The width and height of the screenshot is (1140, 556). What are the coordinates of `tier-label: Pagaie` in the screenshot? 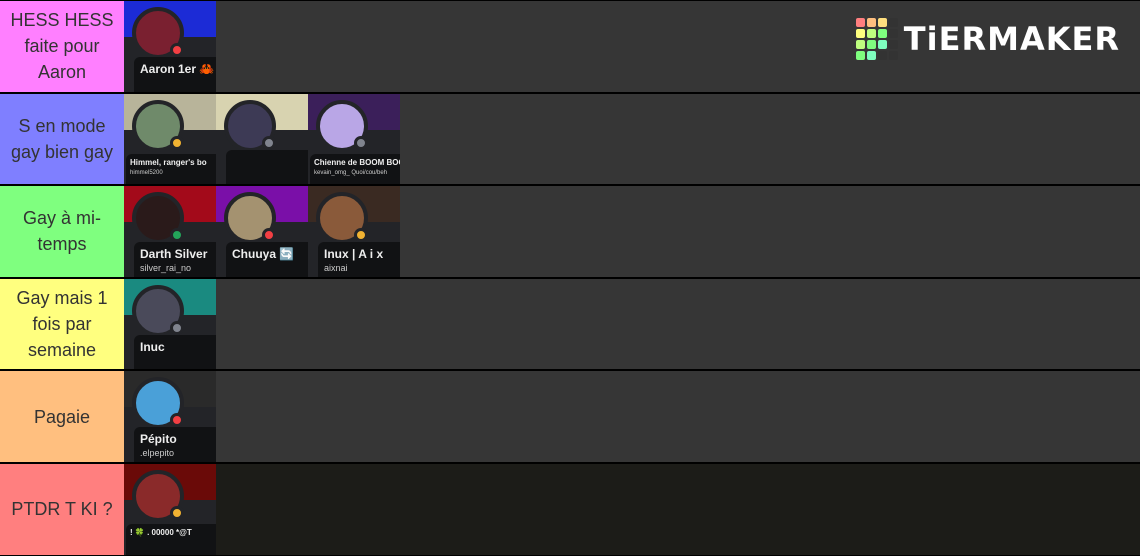 It's located at (62, 416).